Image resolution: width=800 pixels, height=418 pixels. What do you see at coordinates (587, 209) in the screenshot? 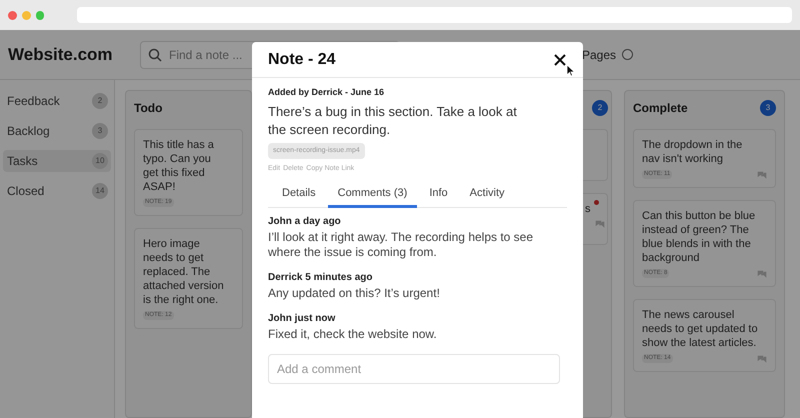
I see `note-text: s` at bounding box center [587, 209].